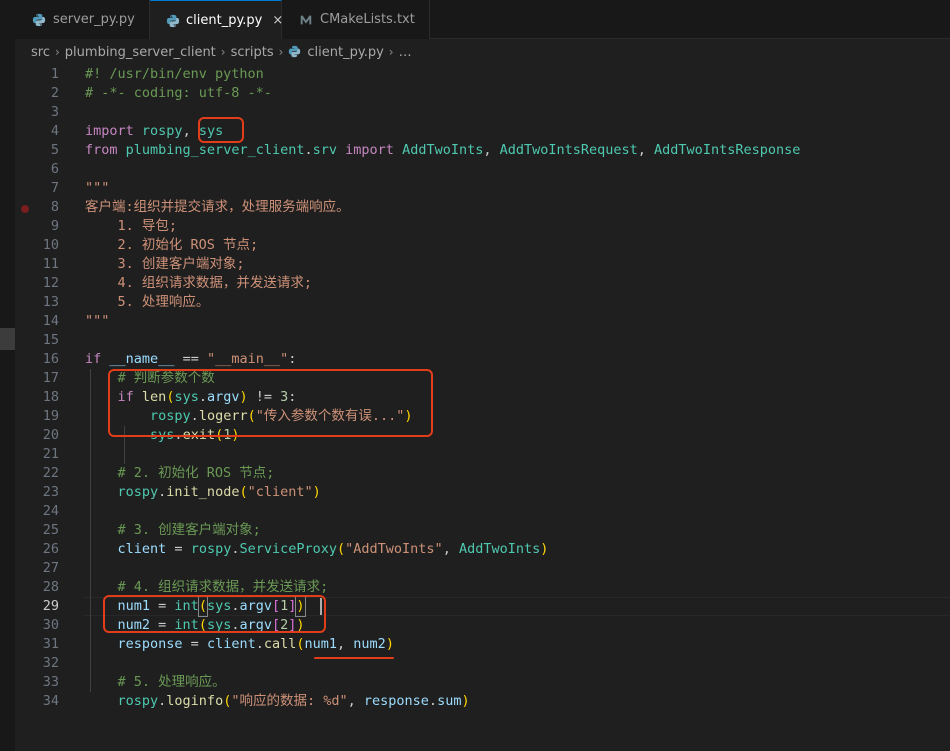 This screenshot has width=950, height=751. Describe the element at coordinates (50, 416) in the screenshot. I see `line-number: 19` at that location.